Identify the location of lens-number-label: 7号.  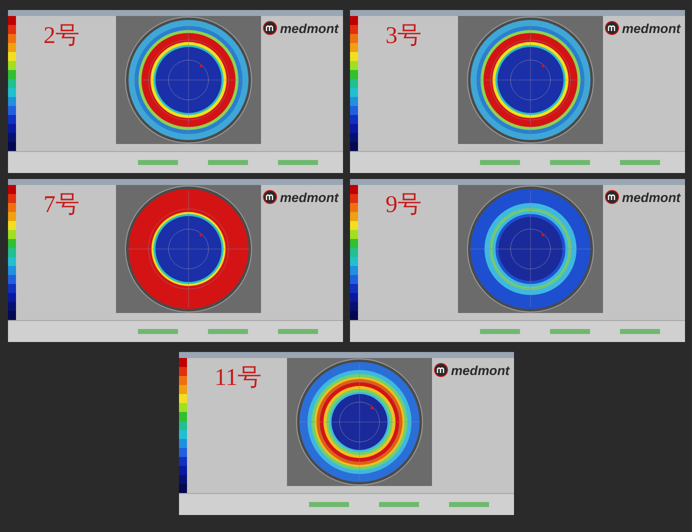
(62, 205).